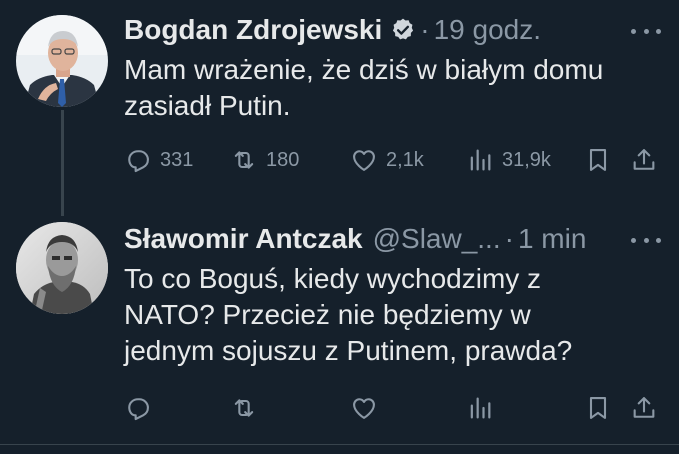 This screenshot has height=454, width=679. I want to click on like-button, so click(368, 408).